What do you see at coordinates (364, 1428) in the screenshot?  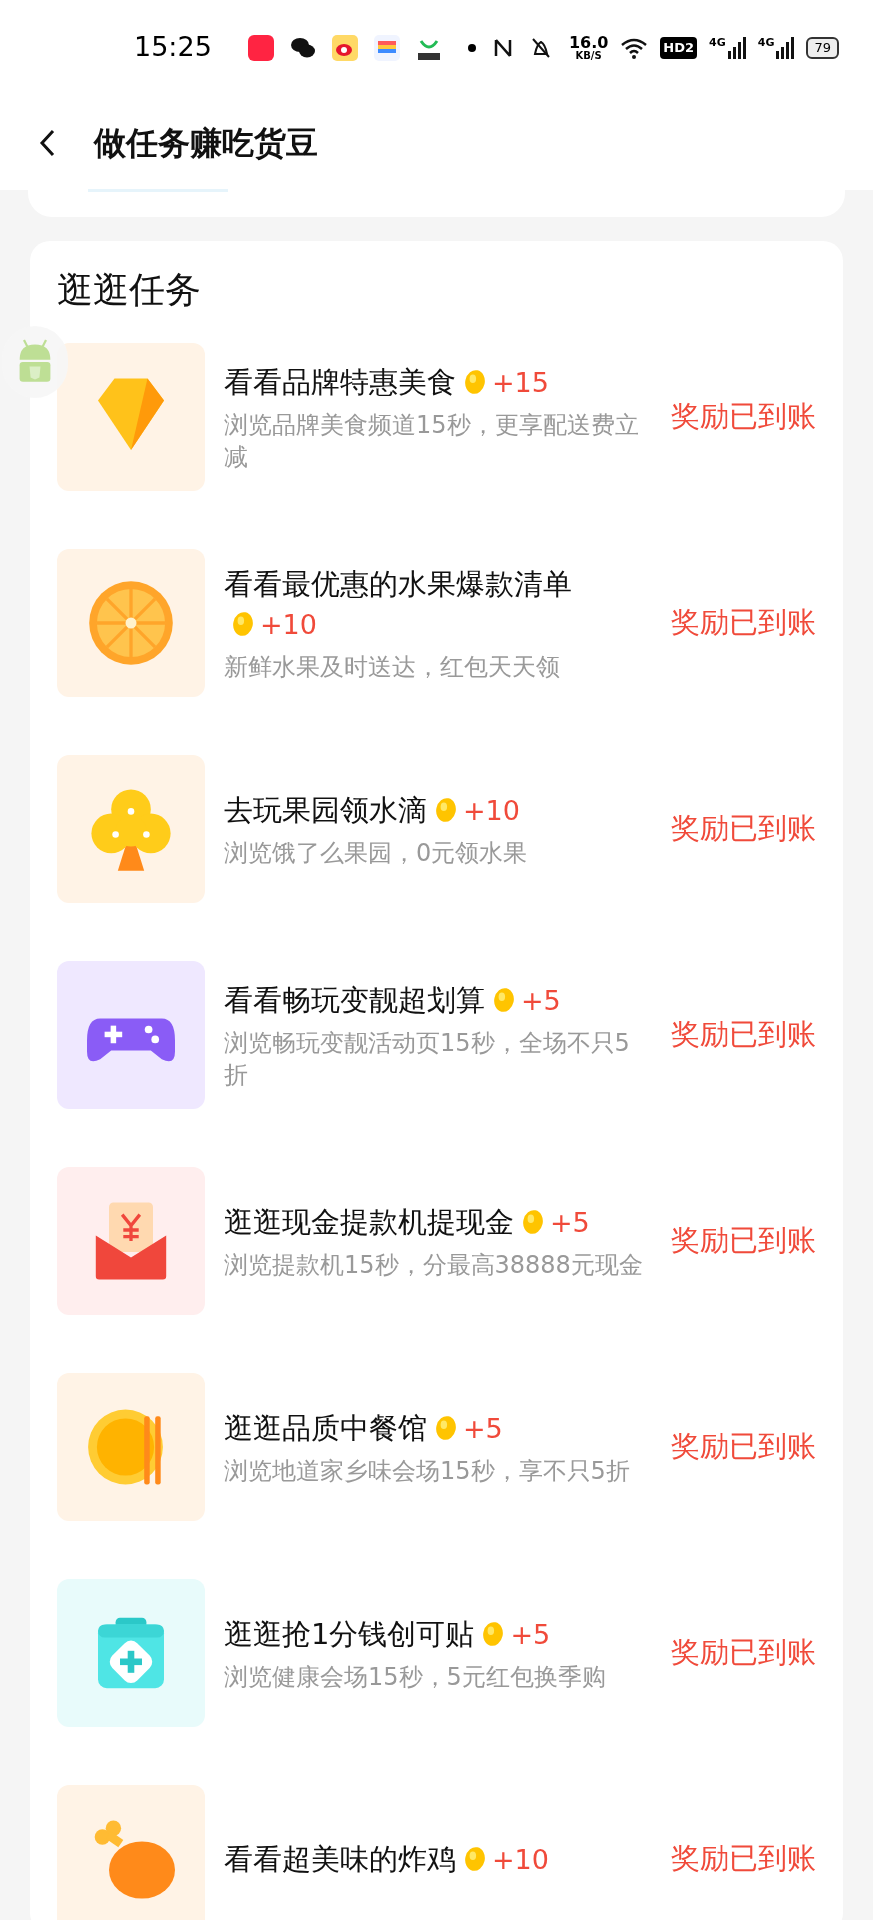 I see `task-title: 逛逛品质中餐馆 +5` at bounding box center [364, 1428].